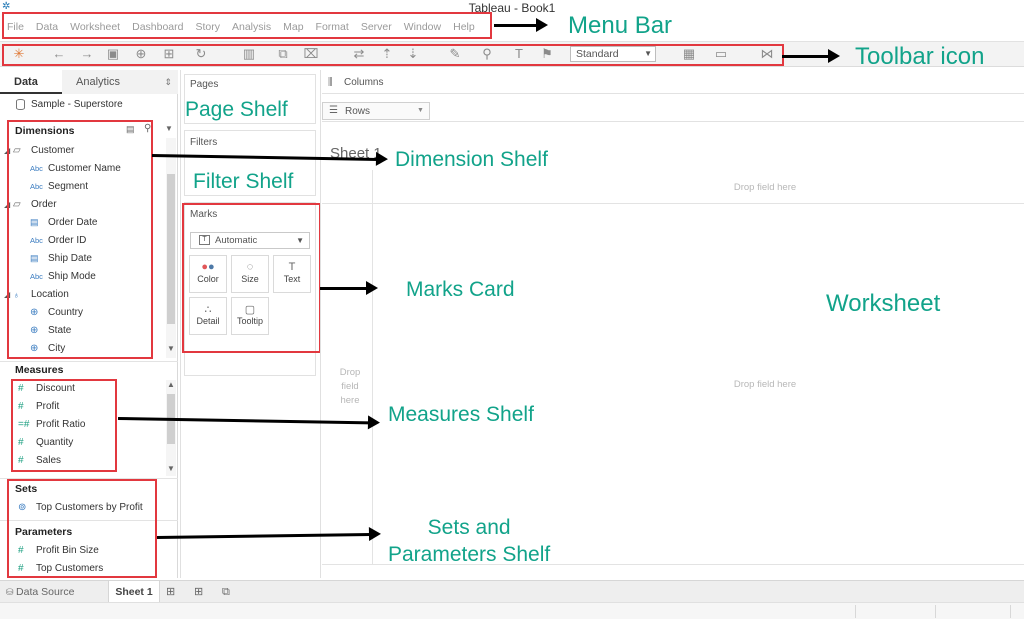  I want to click on rows-pill: ☰ Rows ▼, so click(376, 111).